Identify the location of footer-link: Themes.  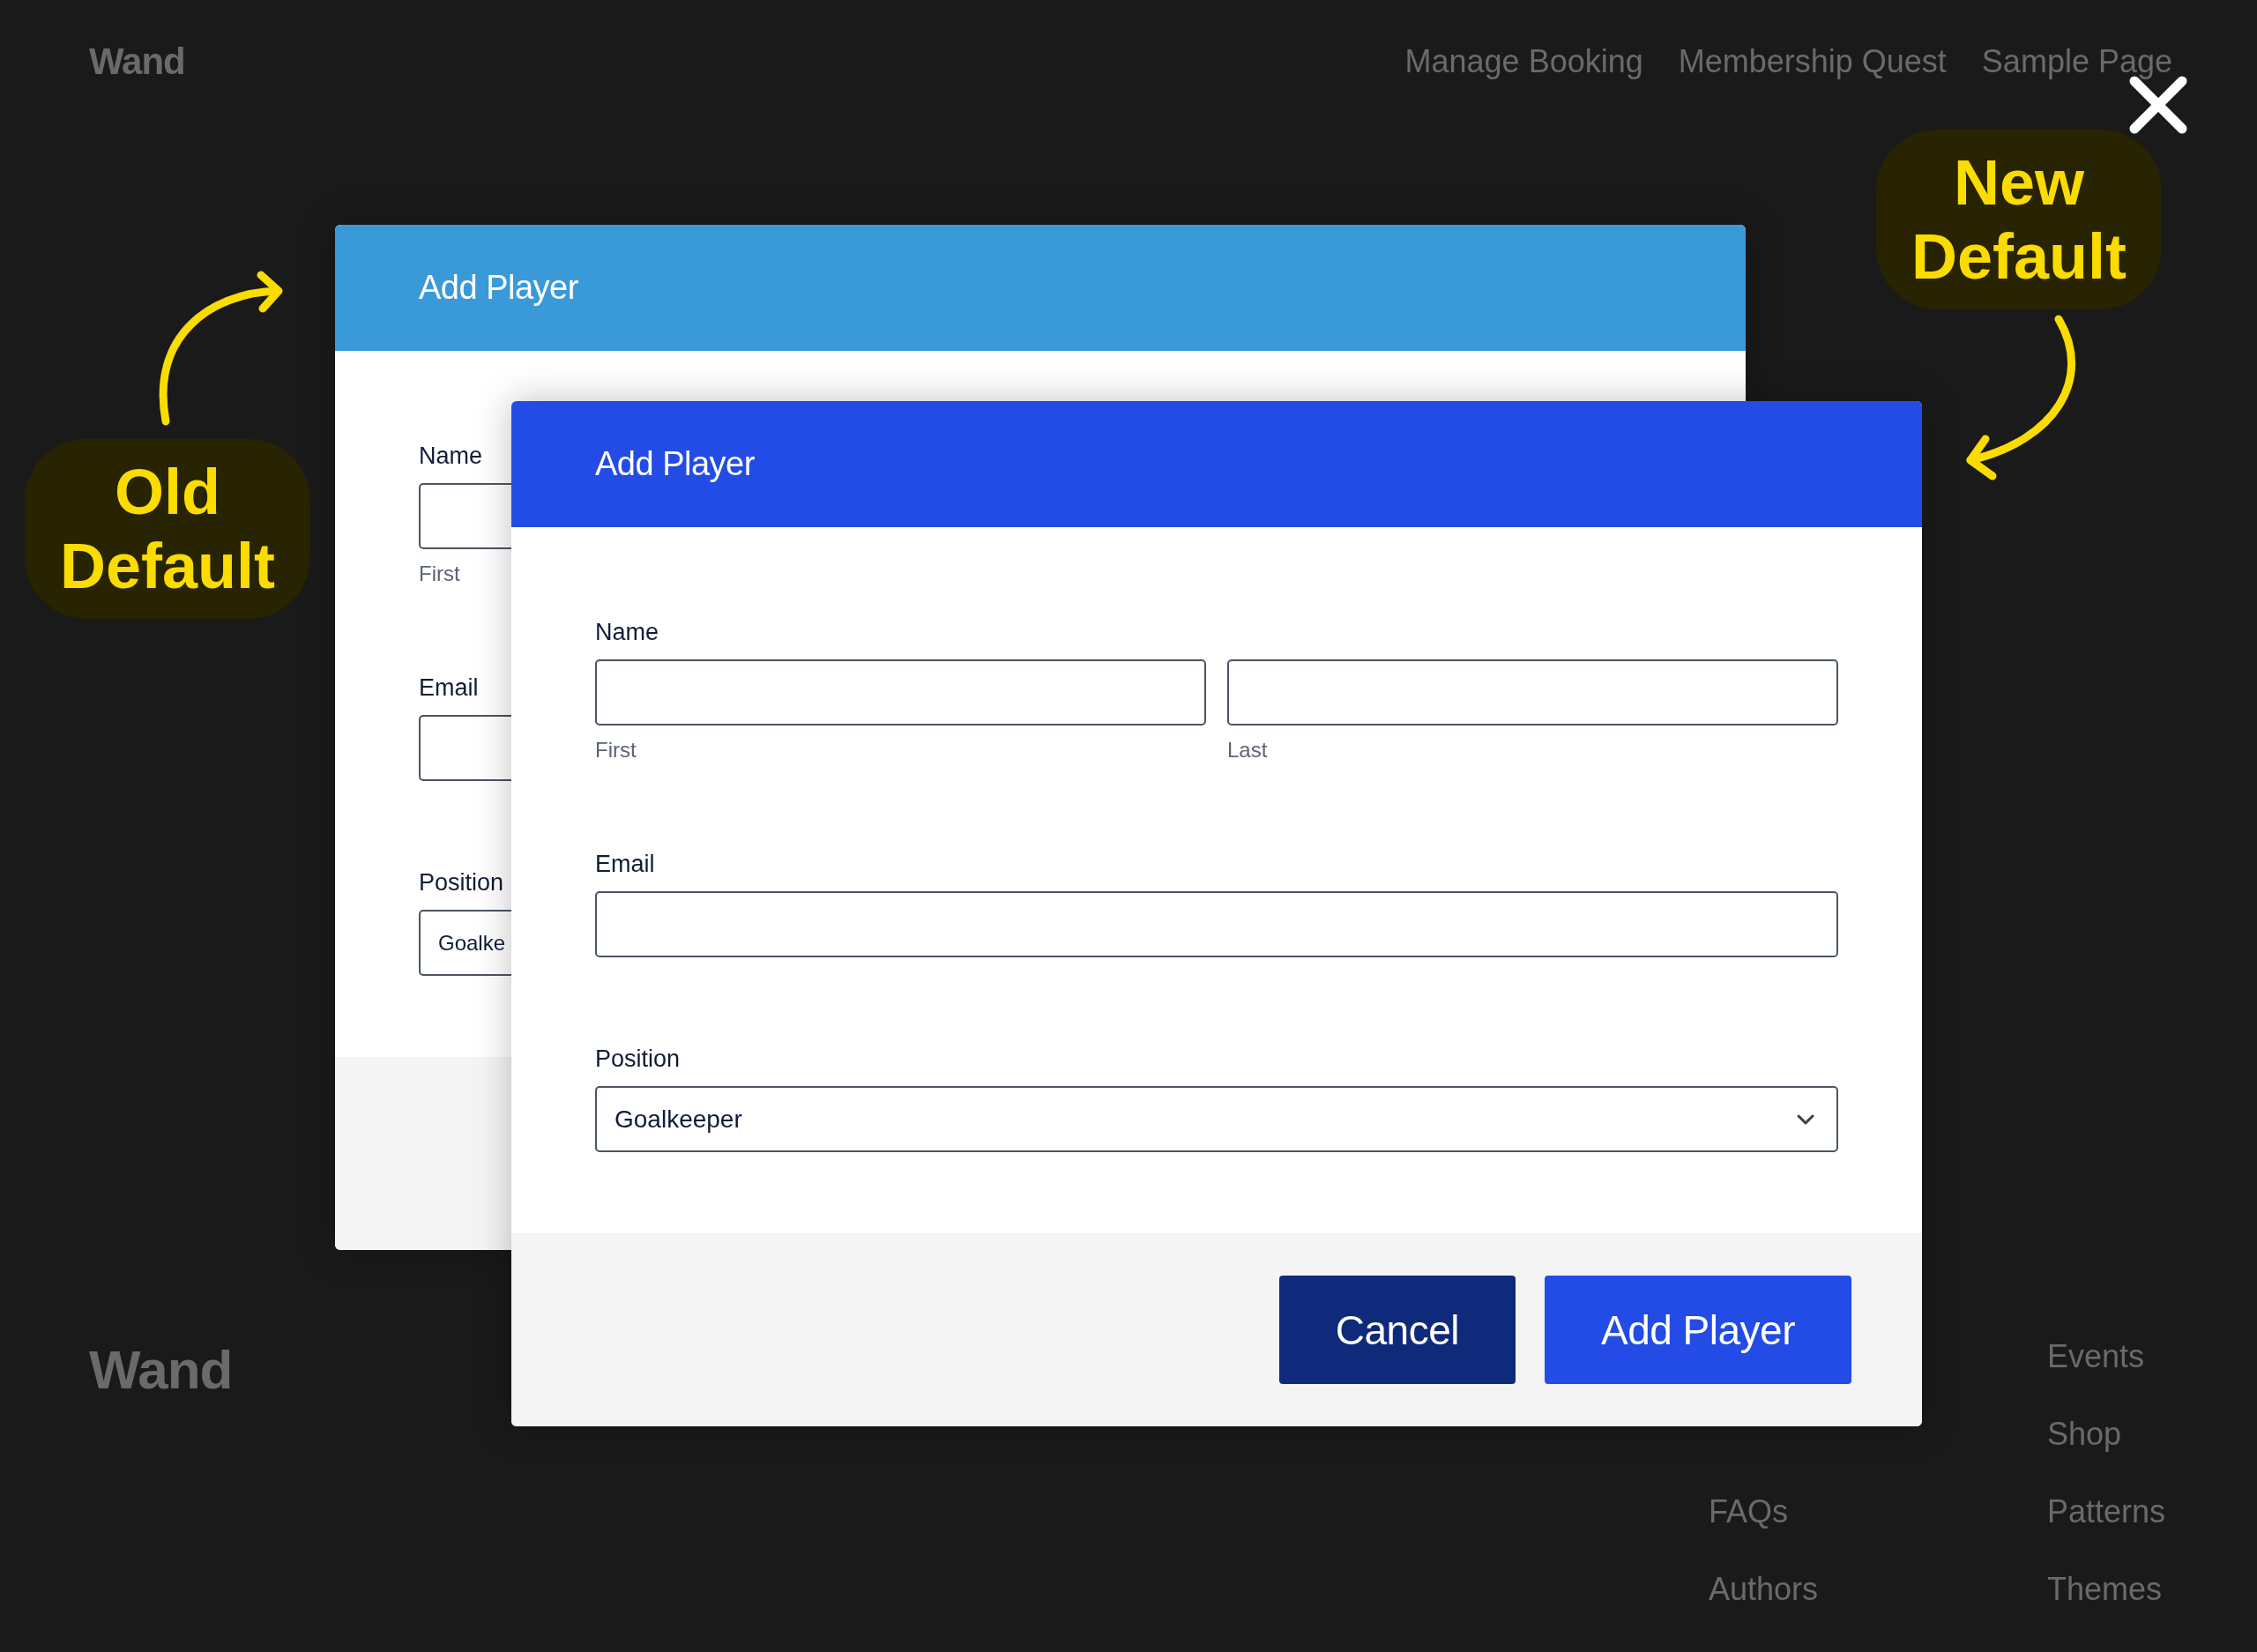
(2126, 1589).